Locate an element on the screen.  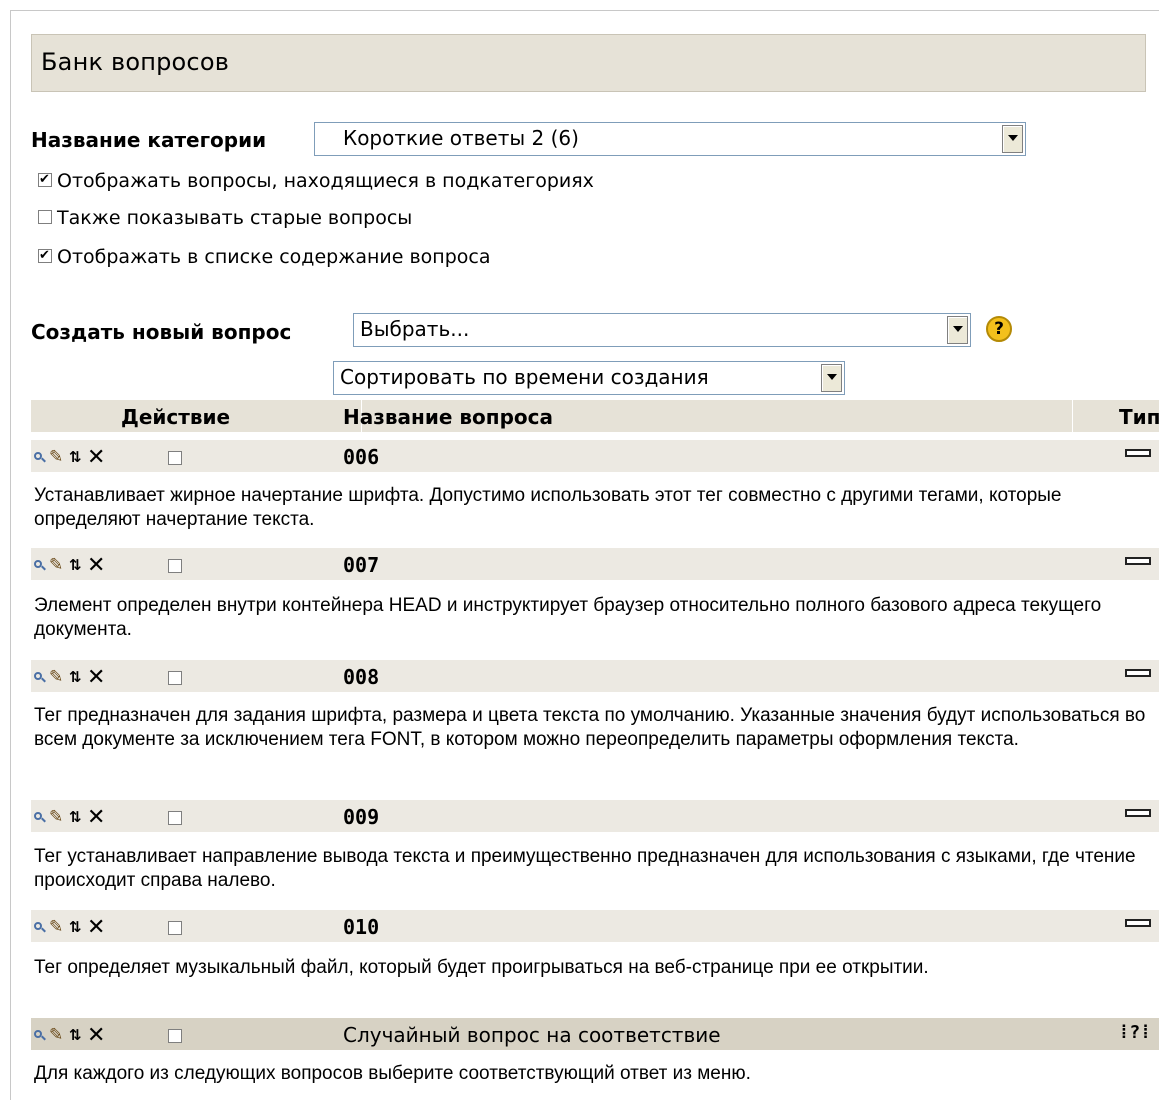
column-header-name: Название вопроса is located at coordinates (448, 417).